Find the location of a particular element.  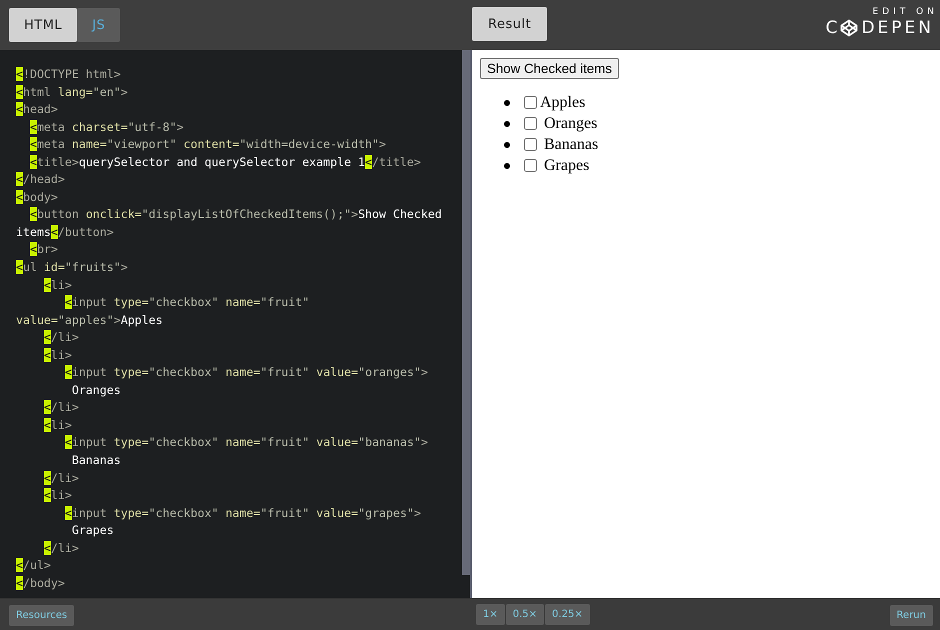

code-line: <body> is located at coordinates (37, 197).